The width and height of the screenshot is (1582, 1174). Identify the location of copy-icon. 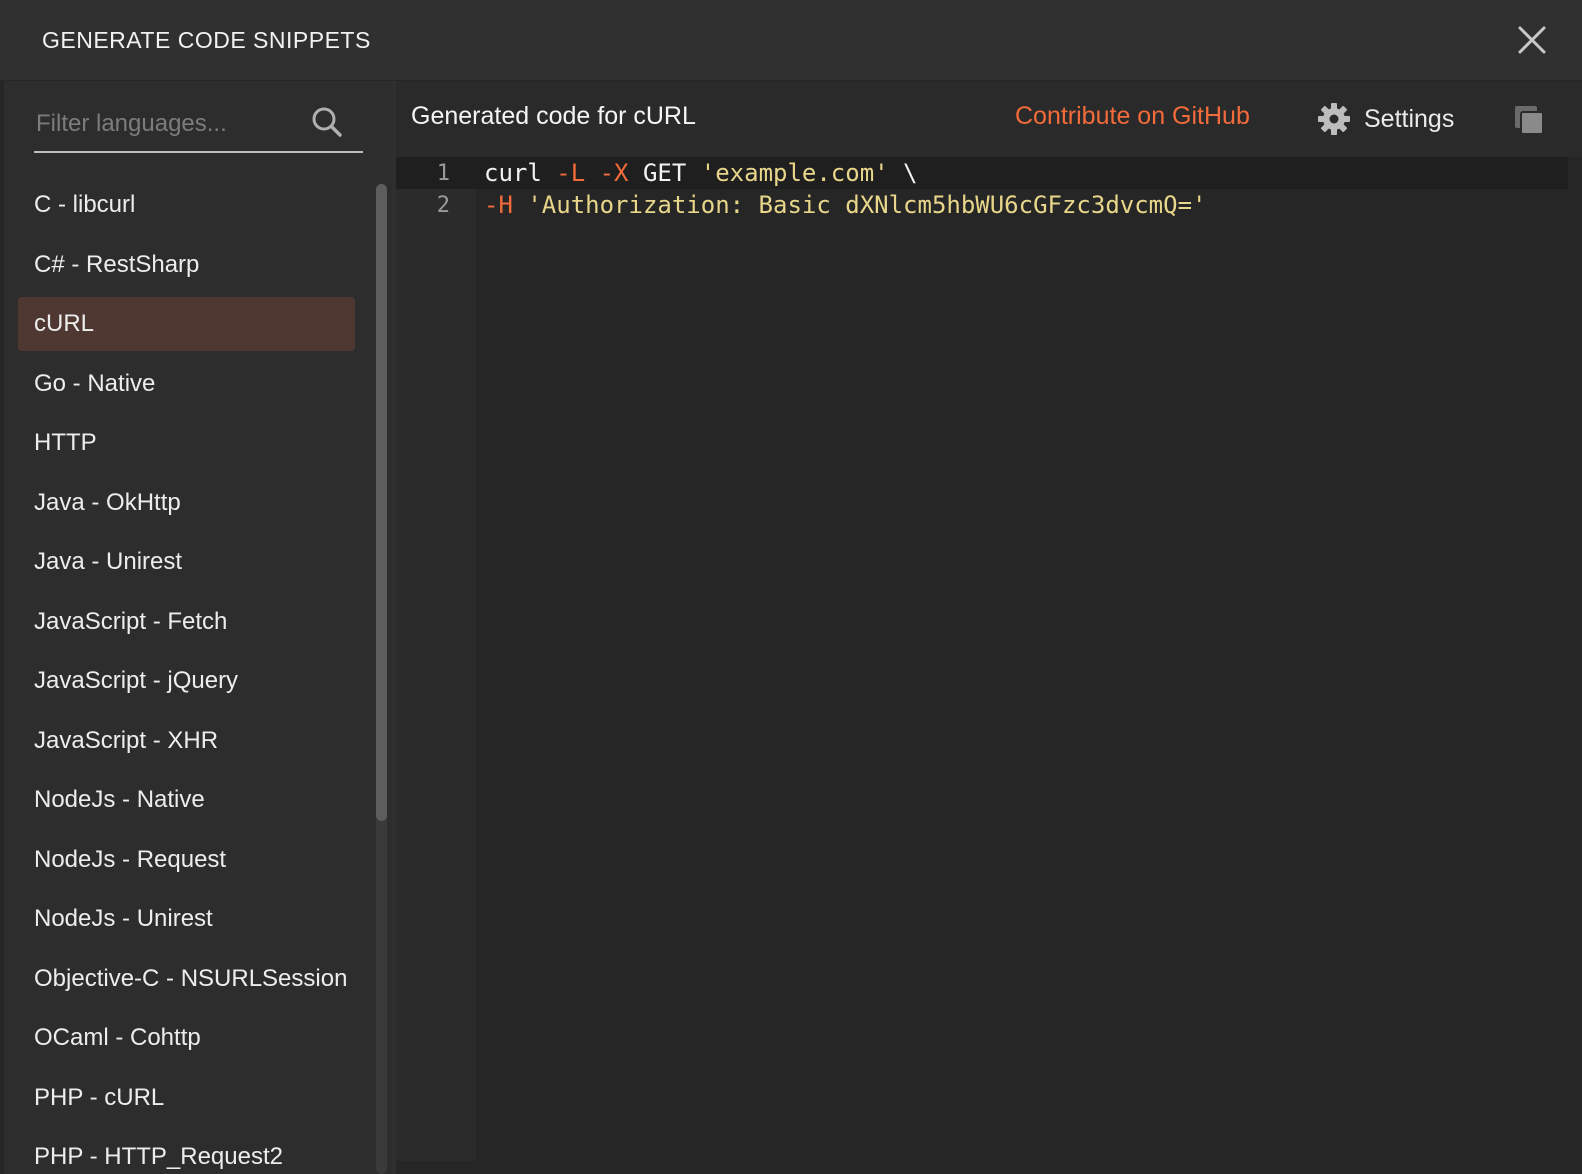
(1529, 120).